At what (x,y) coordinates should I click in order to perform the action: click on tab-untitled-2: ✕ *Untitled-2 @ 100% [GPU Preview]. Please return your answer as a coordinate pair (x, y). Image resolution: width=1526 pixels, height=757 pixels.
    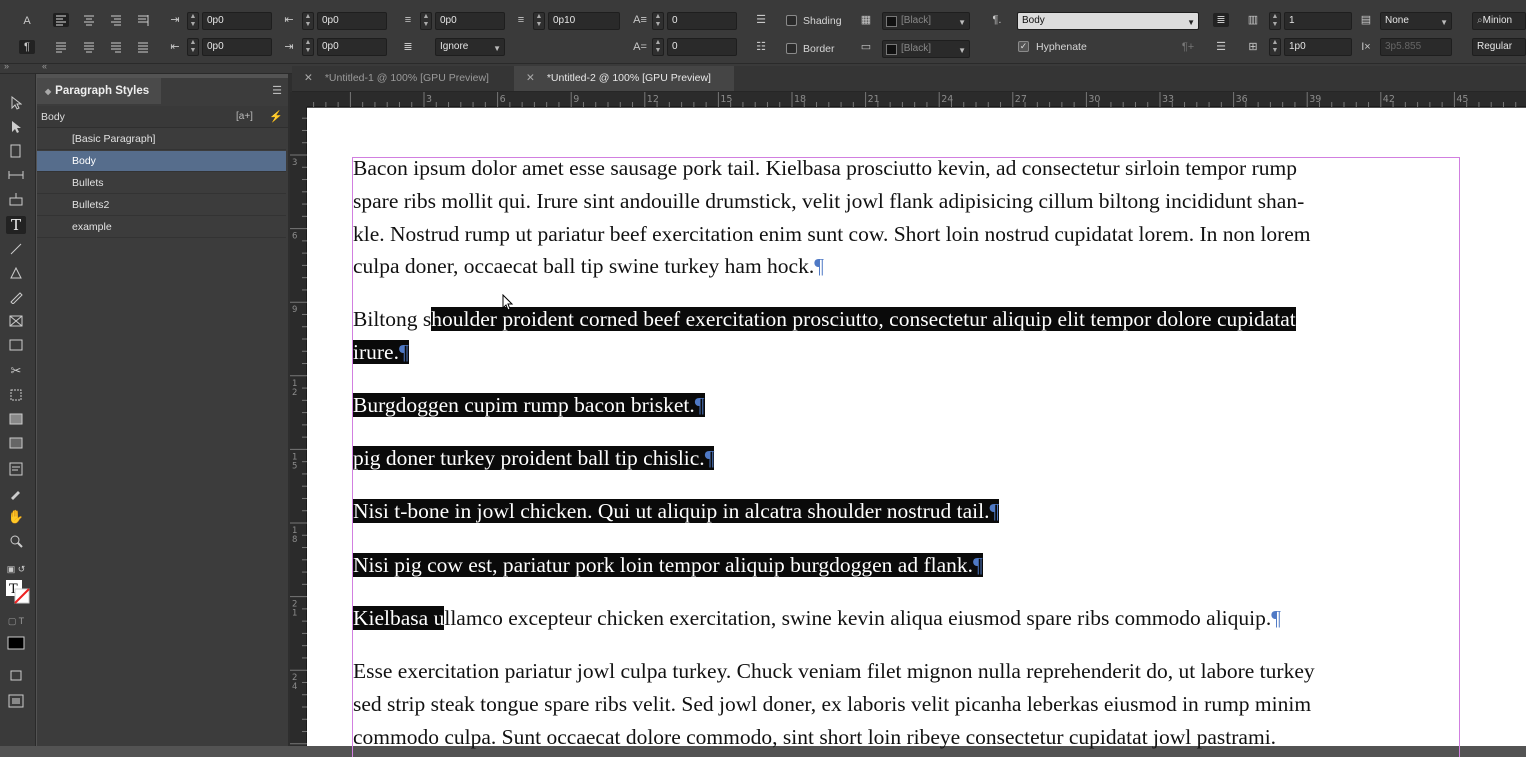
    Looking at the image, I should click on (624, 78).